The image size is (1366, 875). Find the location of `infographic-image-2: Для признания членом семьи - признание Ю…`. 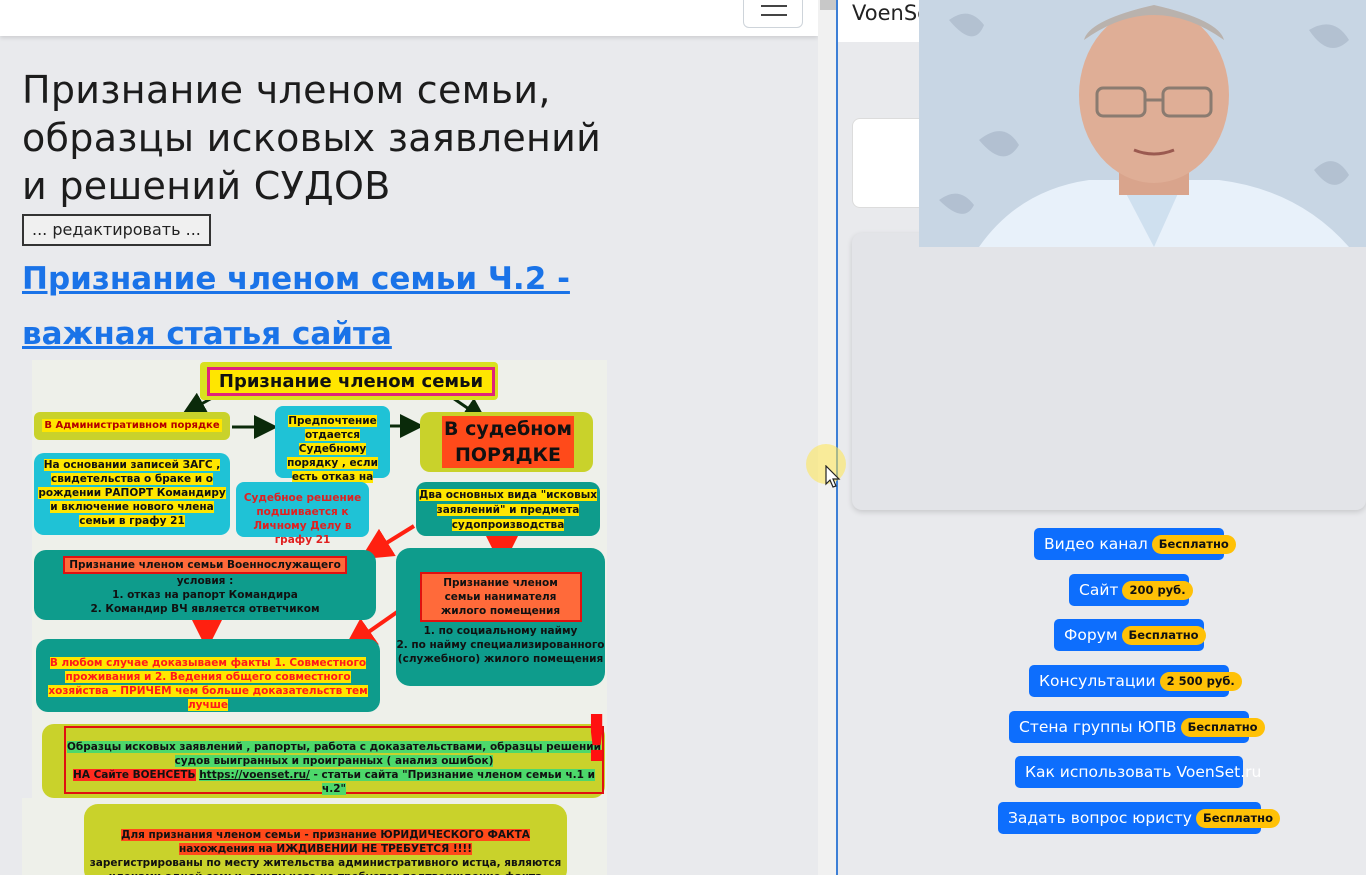

infographic-image-2: Для признания членом семьи - признание Ю… is located at coordinates (314, 836).